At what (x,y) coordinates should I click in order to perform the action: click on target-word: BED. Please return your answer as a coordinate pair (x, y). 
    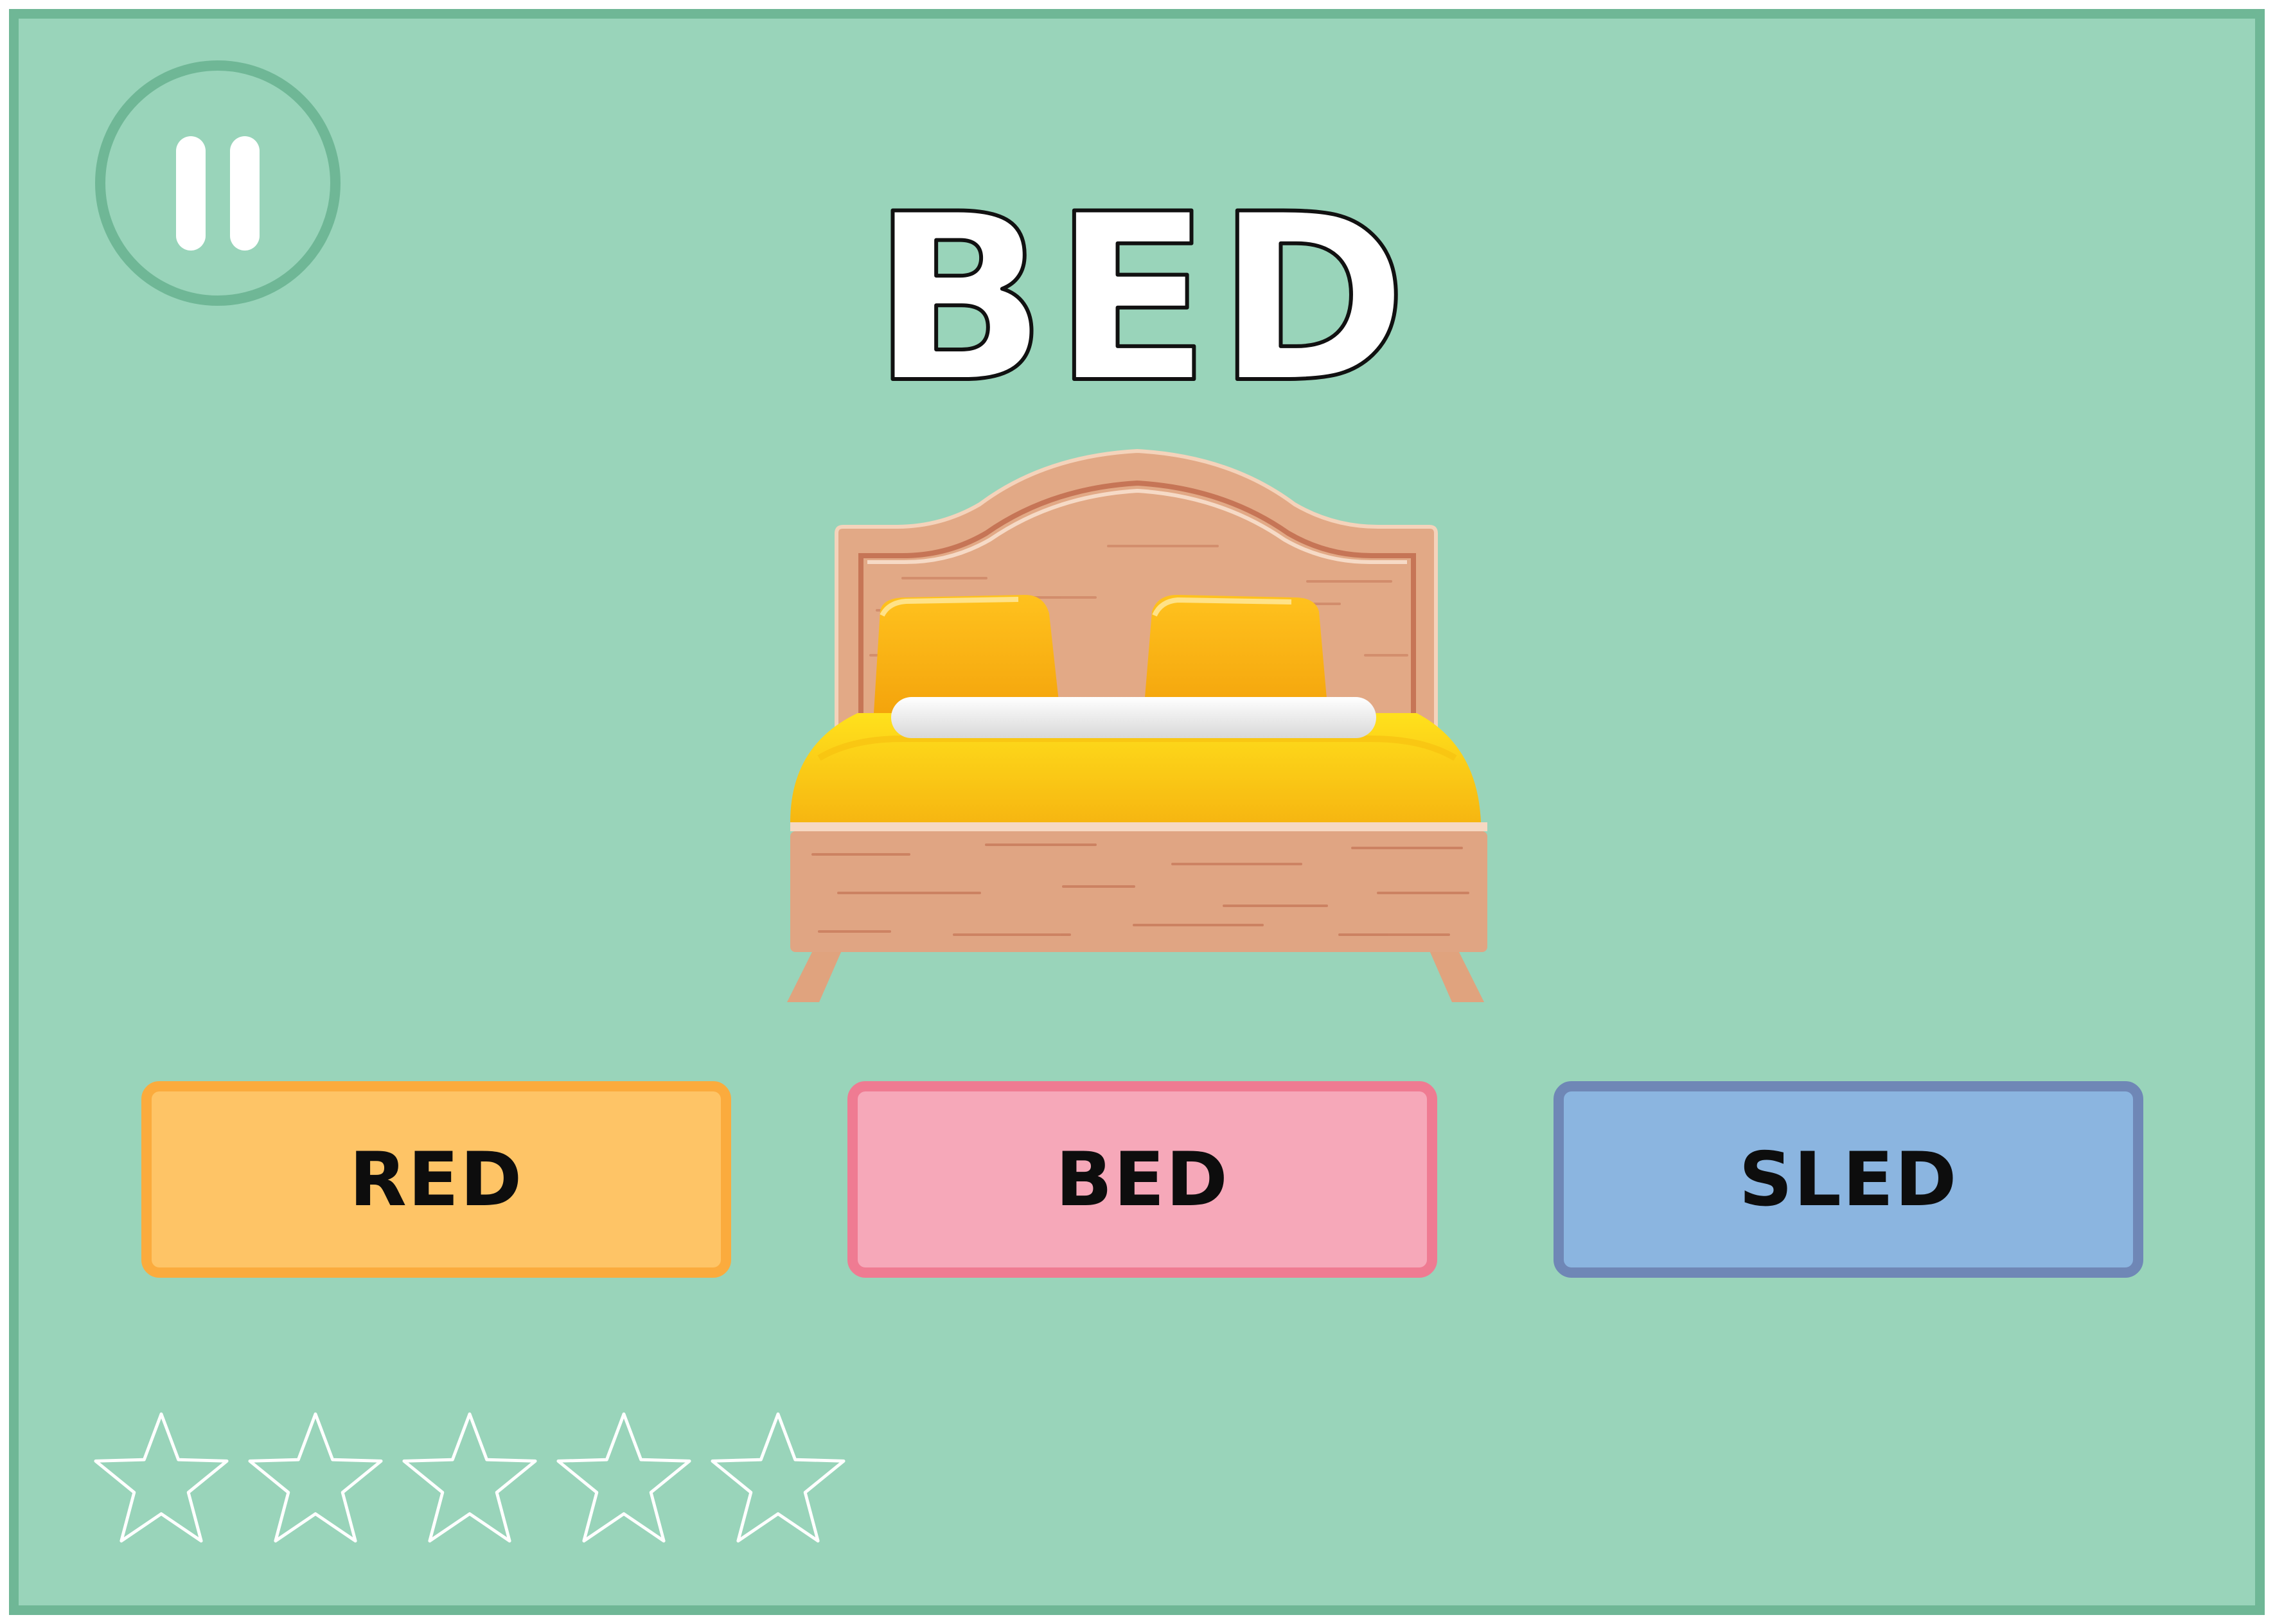
    Looking at the image, I should click on (1142, 299).